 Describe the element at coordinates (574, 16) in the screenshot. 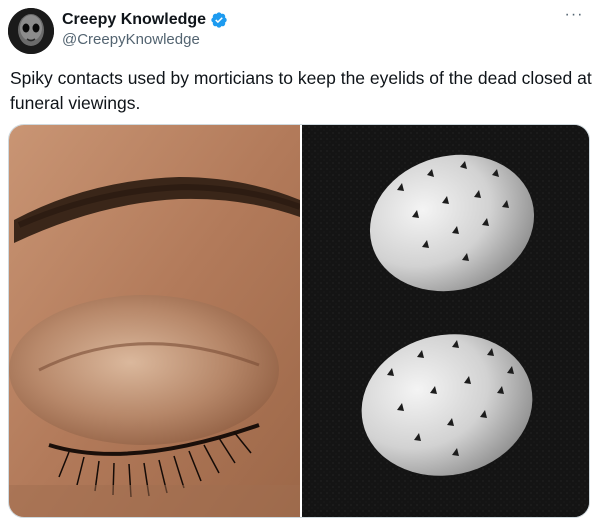

I see `more-options-button: ···` at that location.